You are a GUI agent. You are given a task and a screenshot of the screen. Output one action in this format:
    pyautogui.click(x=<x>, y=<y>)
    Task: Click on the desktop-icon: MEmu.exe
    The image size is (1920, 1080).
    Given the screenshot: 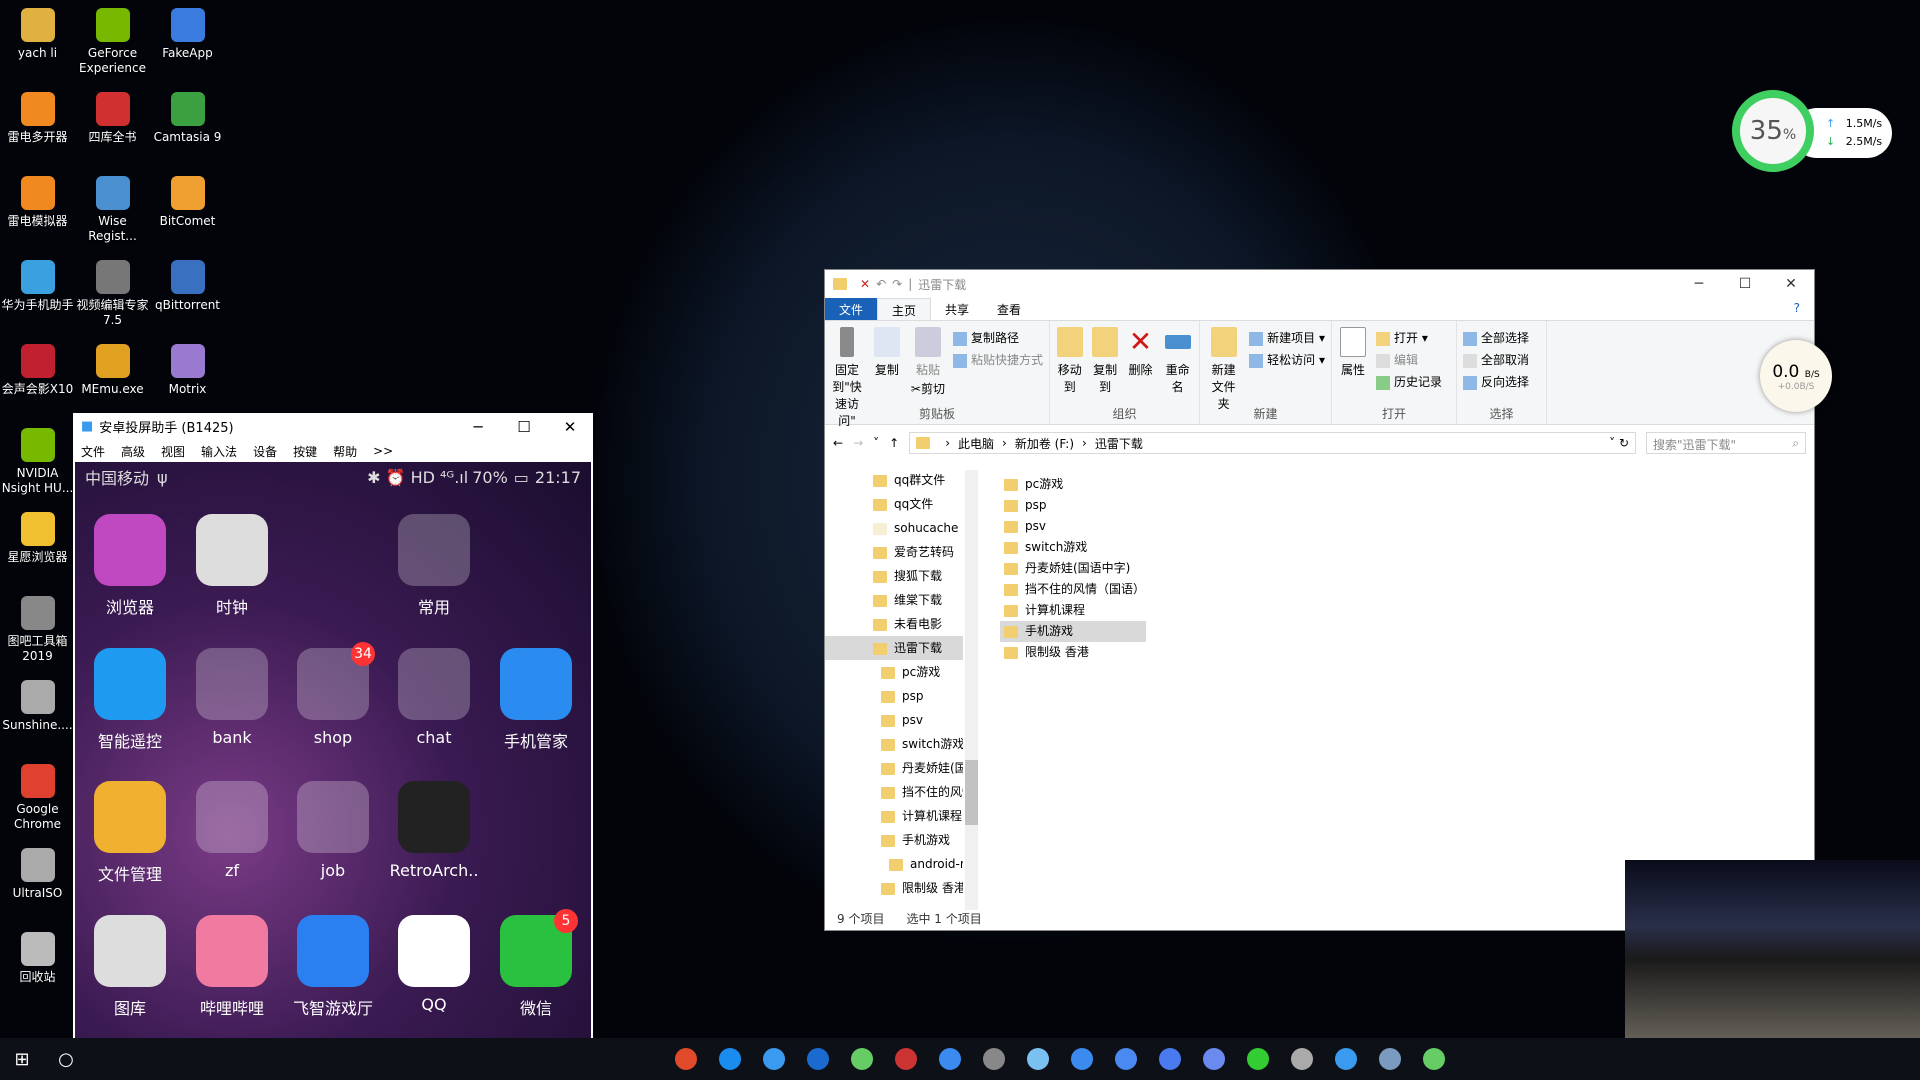 What is the action you would take?
    pyautogui.click(x=112, y=367)
    